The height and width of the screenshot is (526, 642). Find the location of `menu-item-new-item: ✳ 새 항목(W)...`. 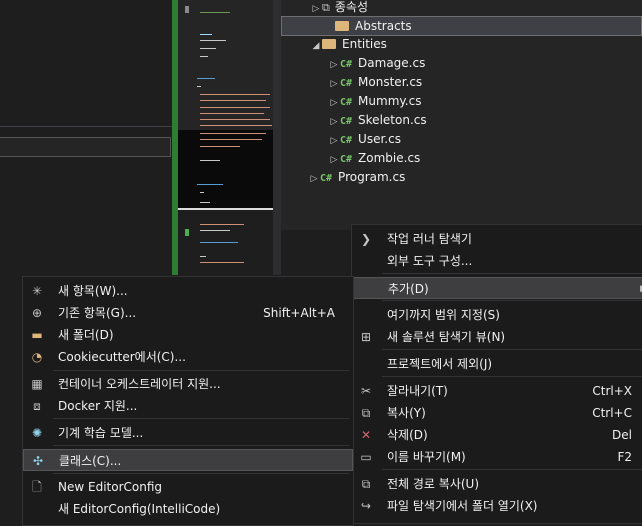

menu-item-new-item: ✳ 새 항목(W)... is located at coordinates (188, 291).